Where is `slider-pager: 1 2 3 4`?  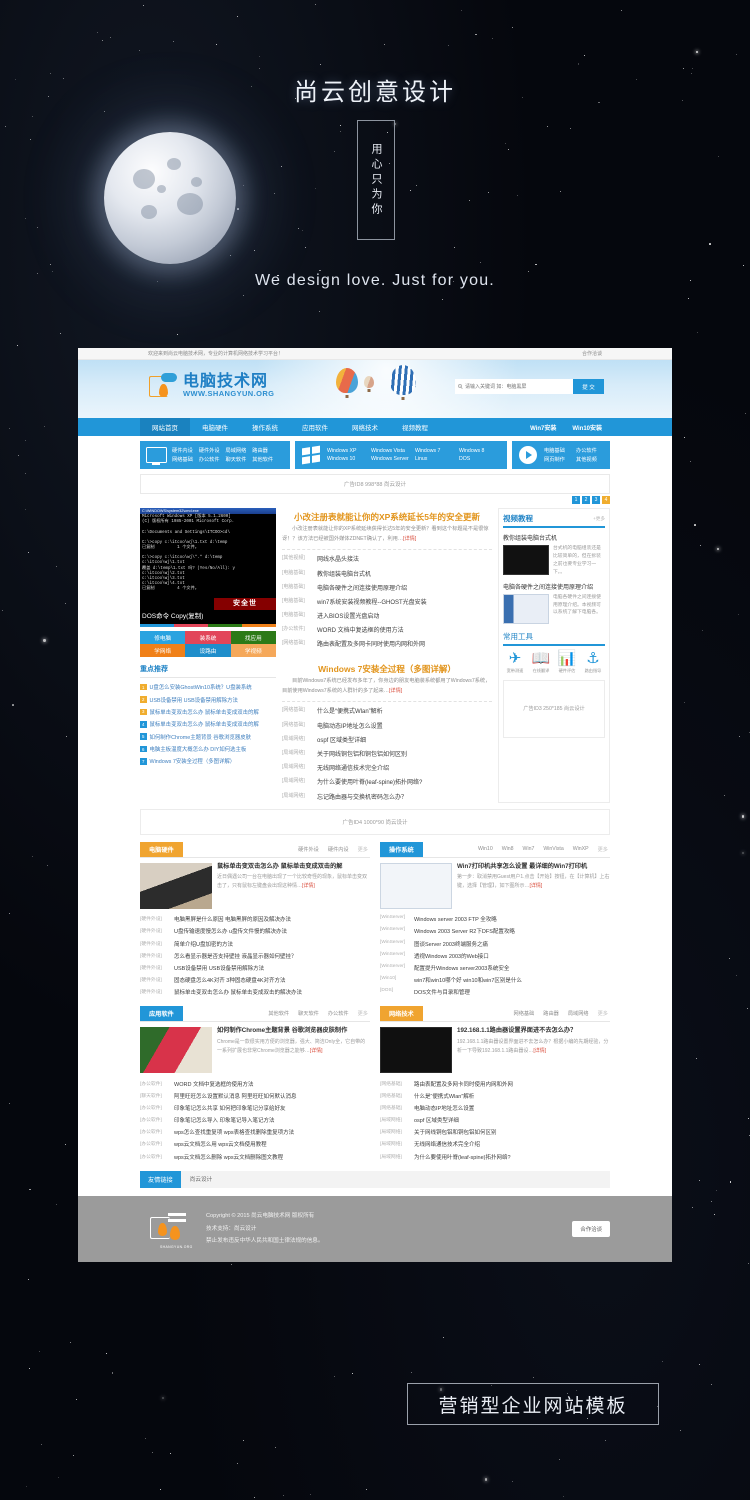 slider-pager: 1 2 3 4 is located at coordinates (375, 500).